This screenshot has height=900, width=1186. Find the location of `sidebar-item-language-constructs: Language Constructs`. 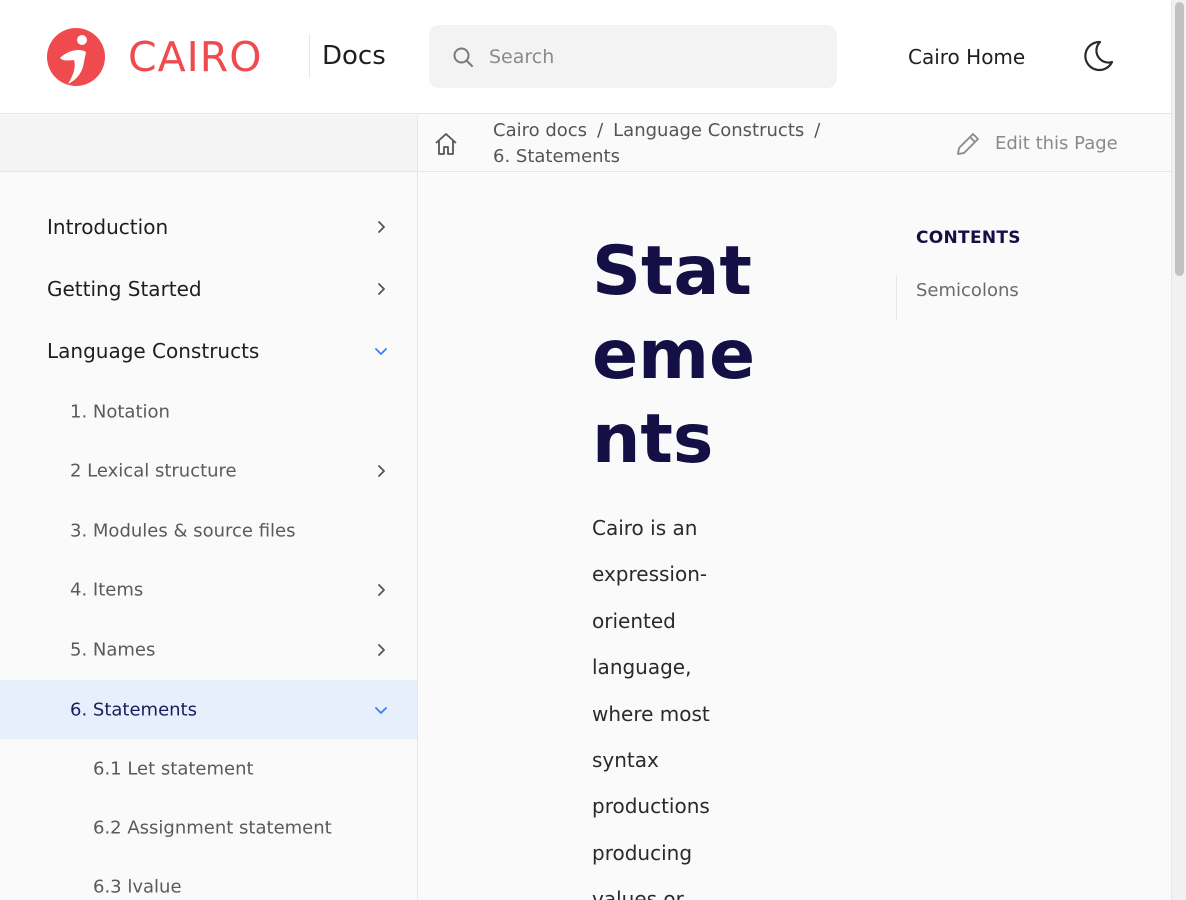

sidebar-item-language-constructs: Language Constructs is located at coordinates (208, 351).